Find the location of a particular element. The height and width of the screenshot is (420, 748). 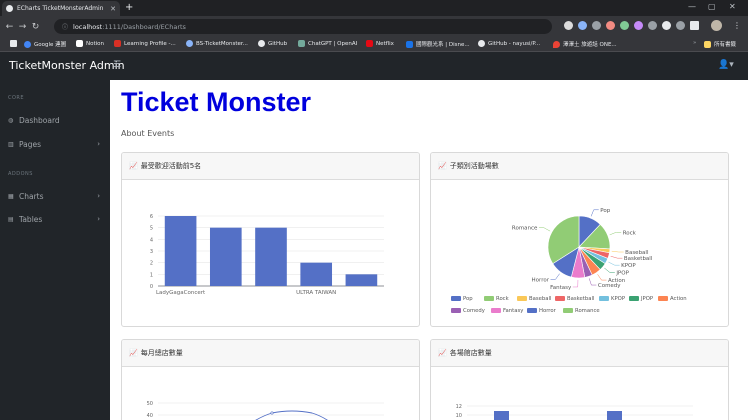

sidebar-toggle-icon: ☰ is located at coordinates (117, 65).